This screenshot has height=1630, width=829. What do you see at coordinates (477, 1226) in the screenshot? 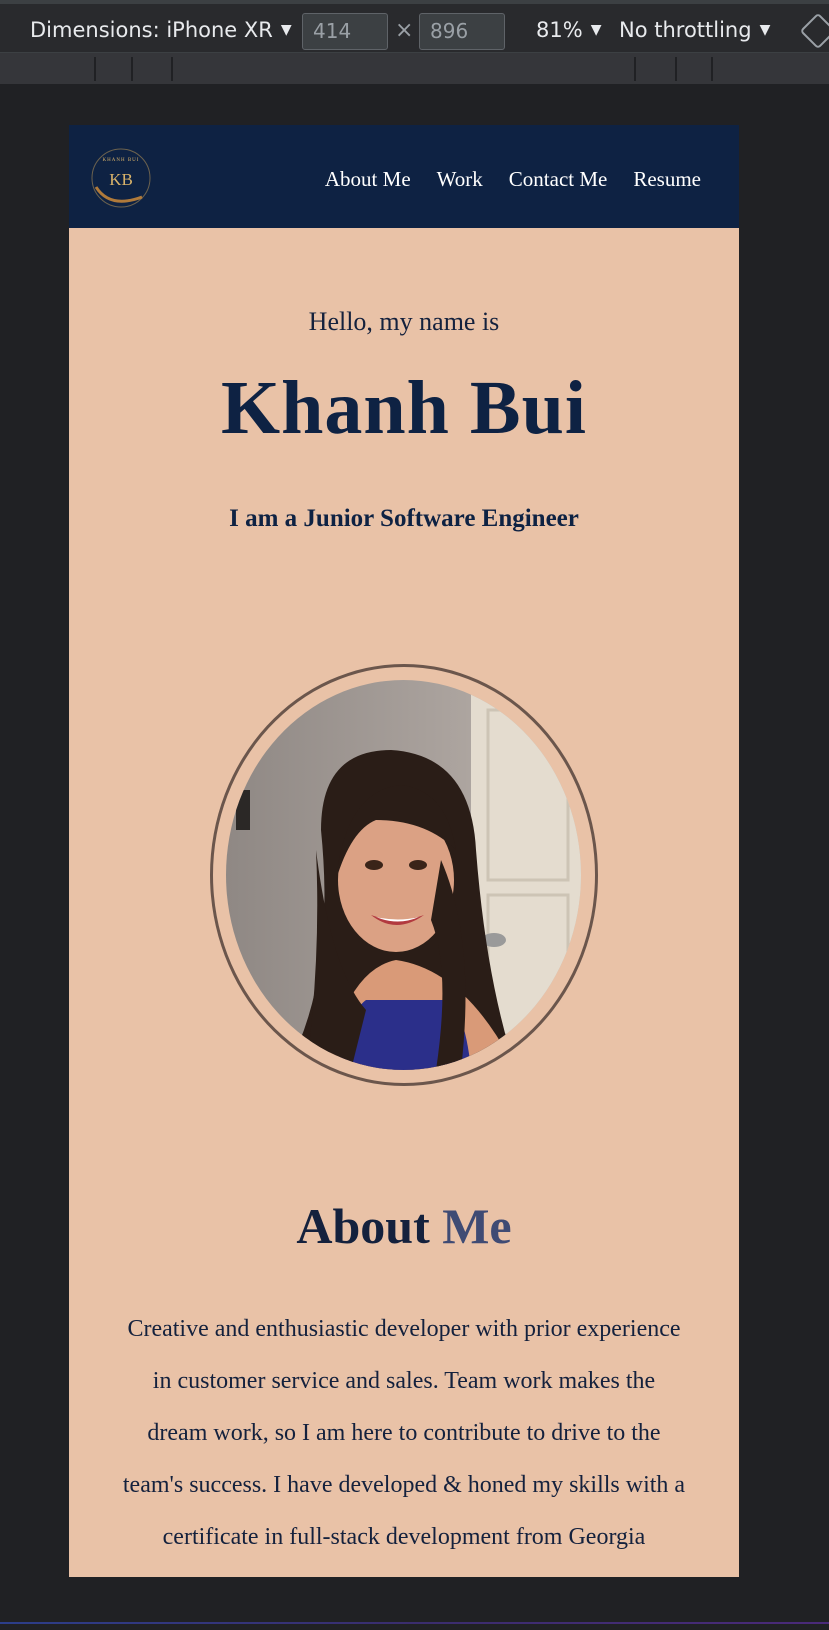
I see `about-title-accent: Me` at bounding box center [477, 1226].